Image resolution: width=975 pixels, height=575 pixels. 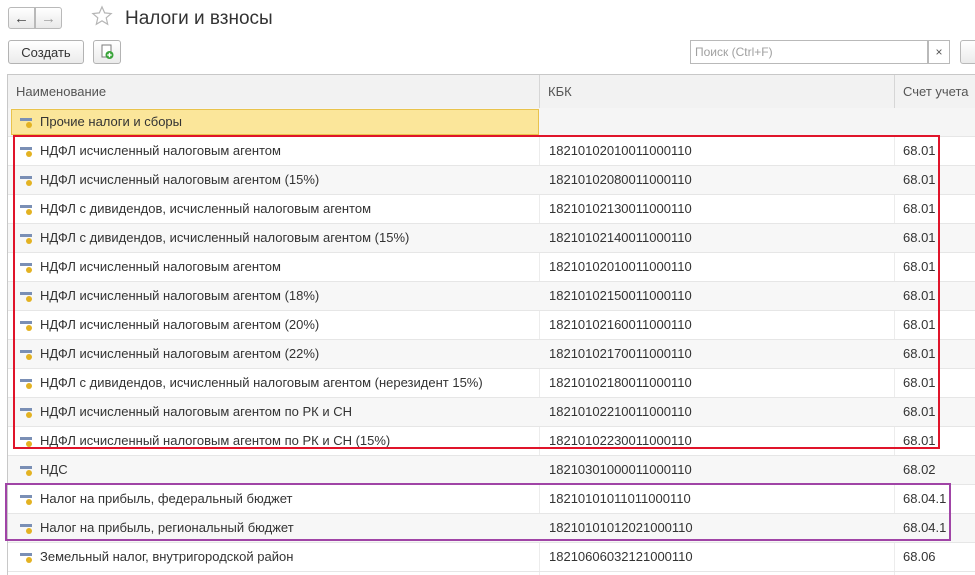 I want to click on forward-button: →, so click(x=48, y=18).